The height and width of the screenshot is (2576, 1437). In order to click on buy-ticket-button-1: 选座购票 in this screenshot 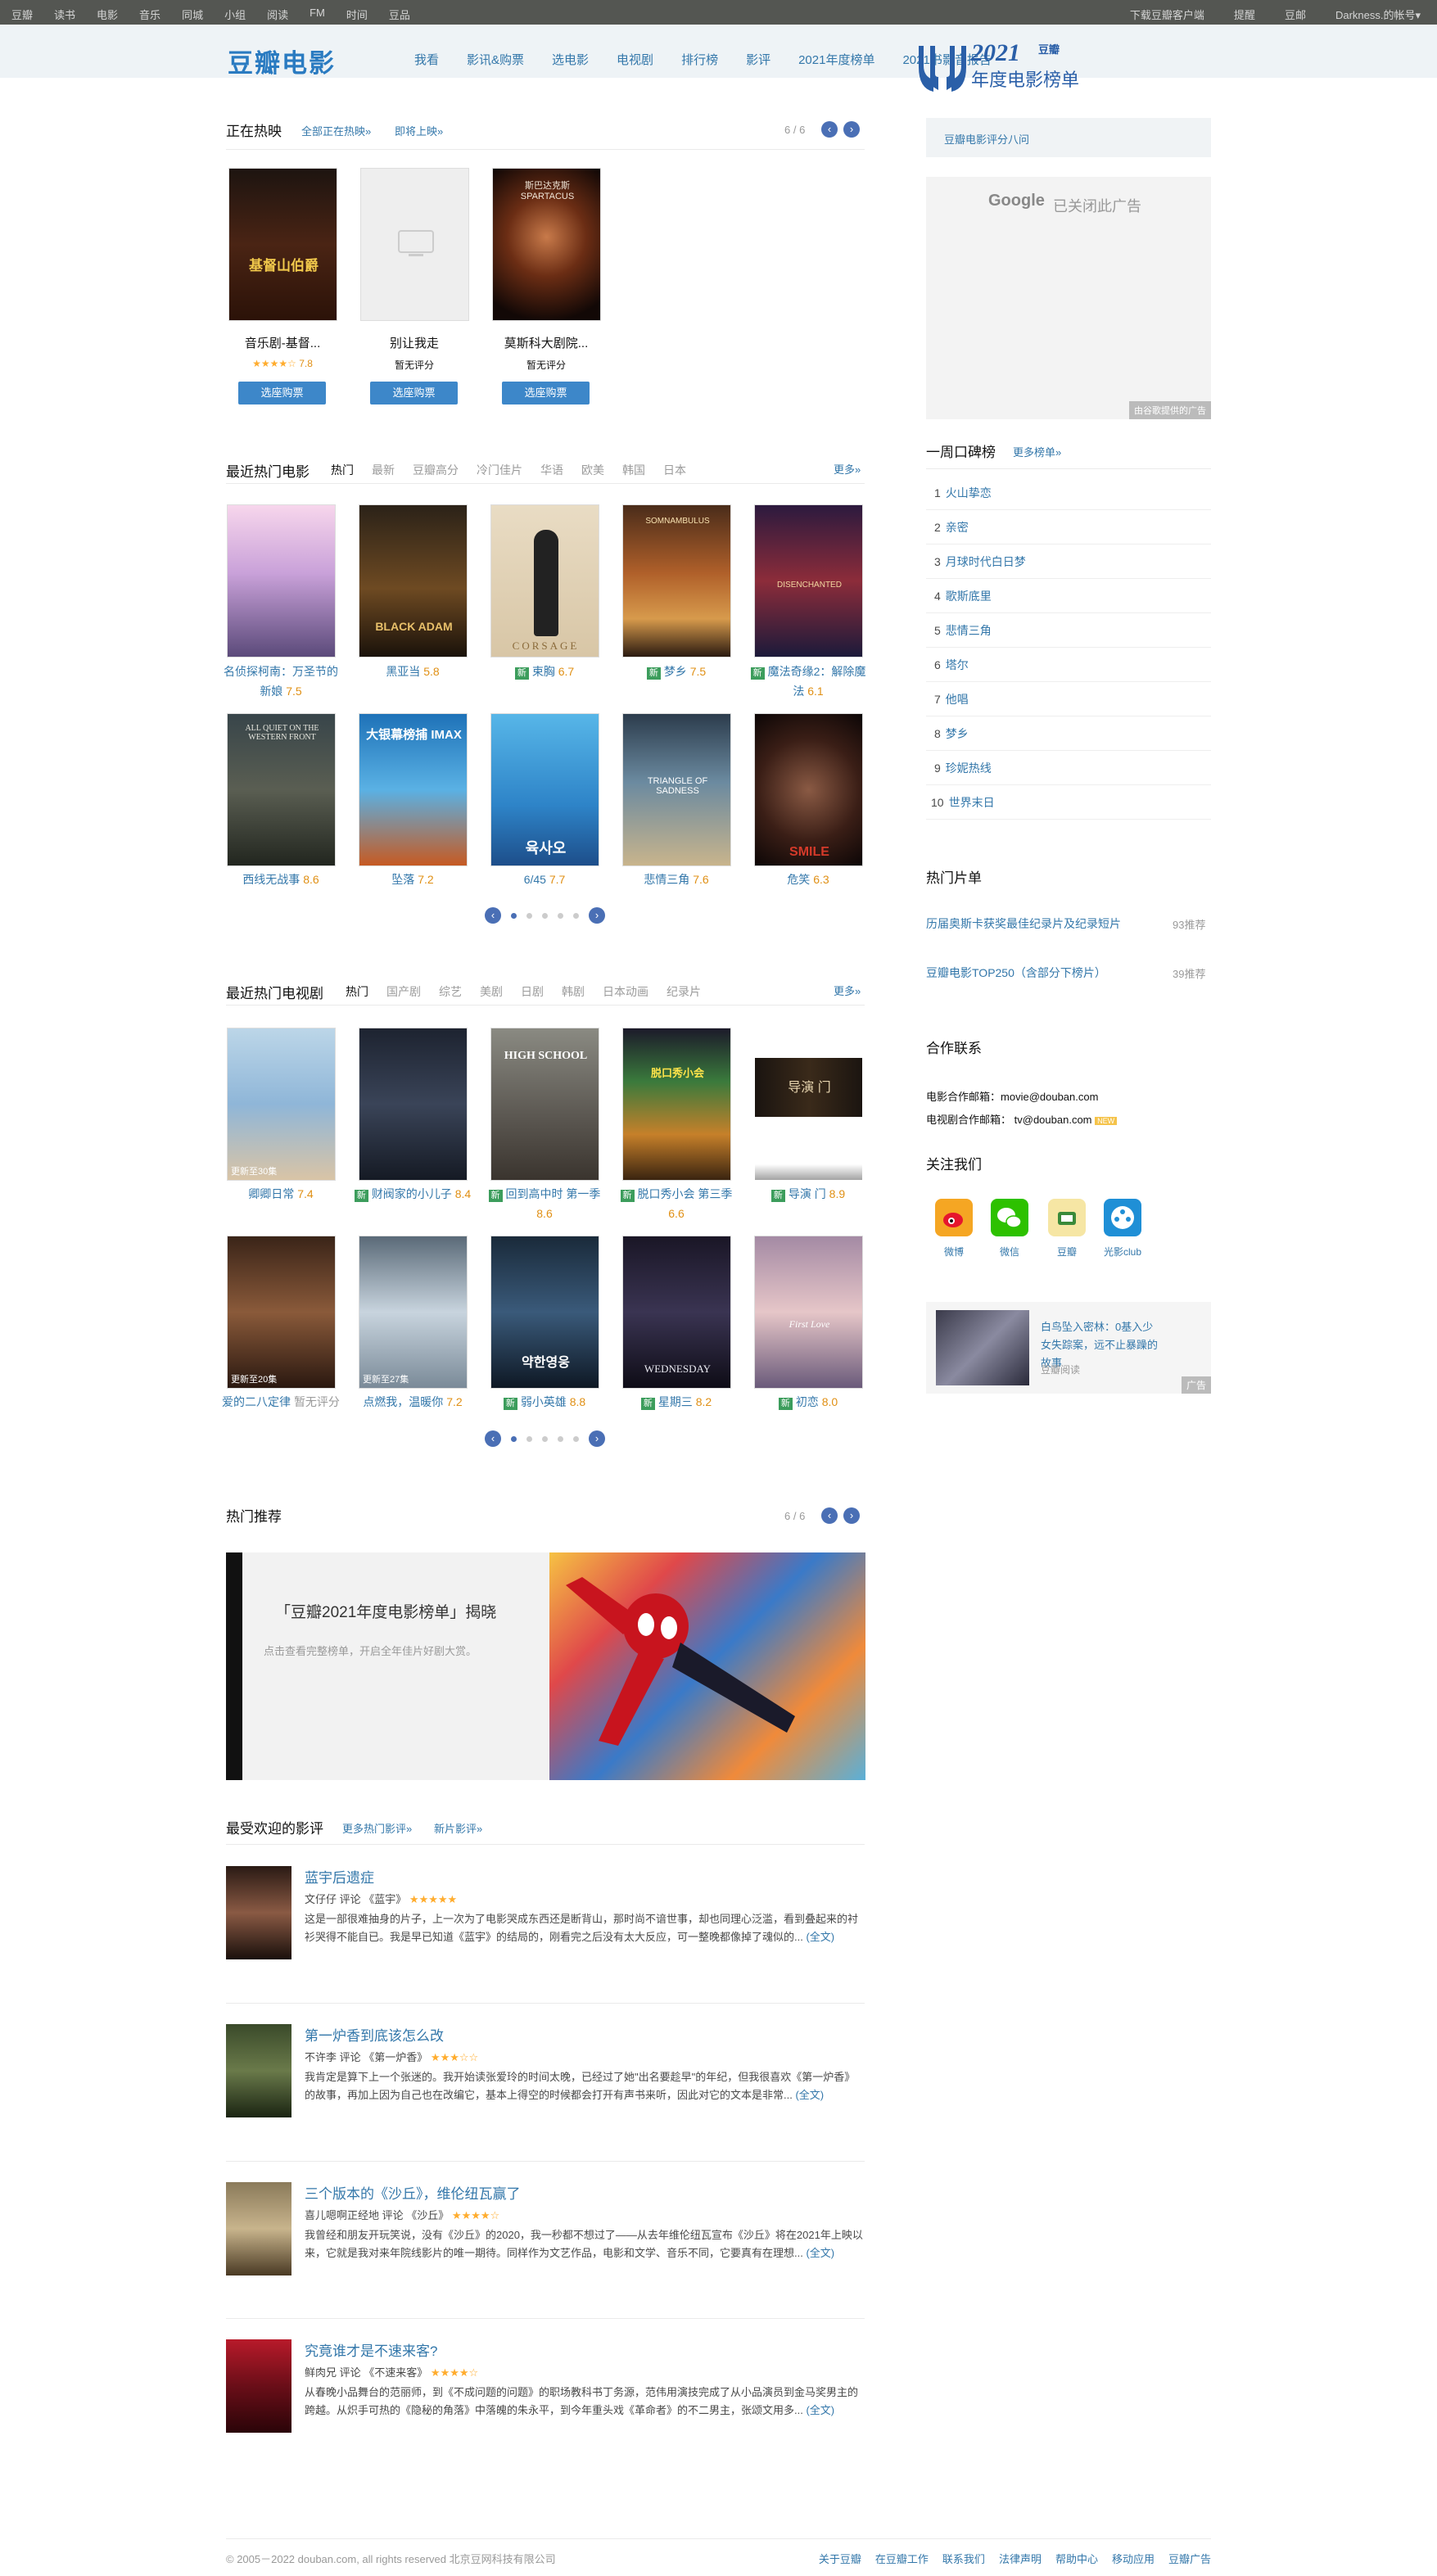, I will do `click(282, 393)`.